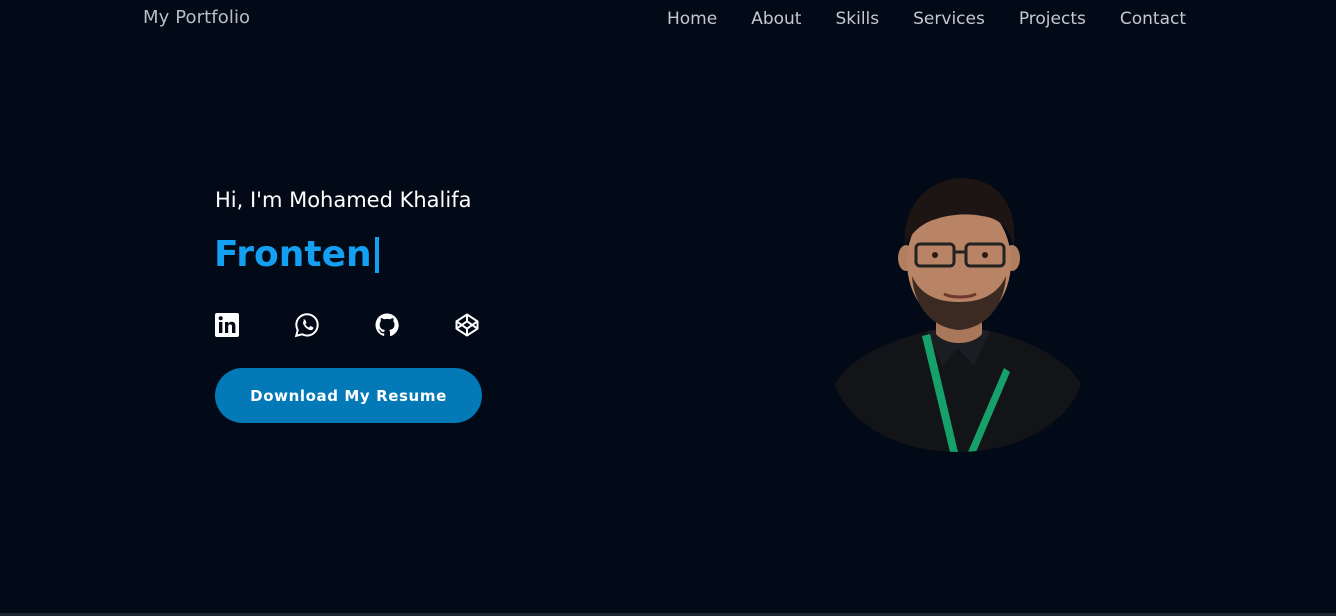  What do you see at coordinates (692, 19) in the screenshot?
I see `nav-link-home: Home` at bounding box center [692, 19].